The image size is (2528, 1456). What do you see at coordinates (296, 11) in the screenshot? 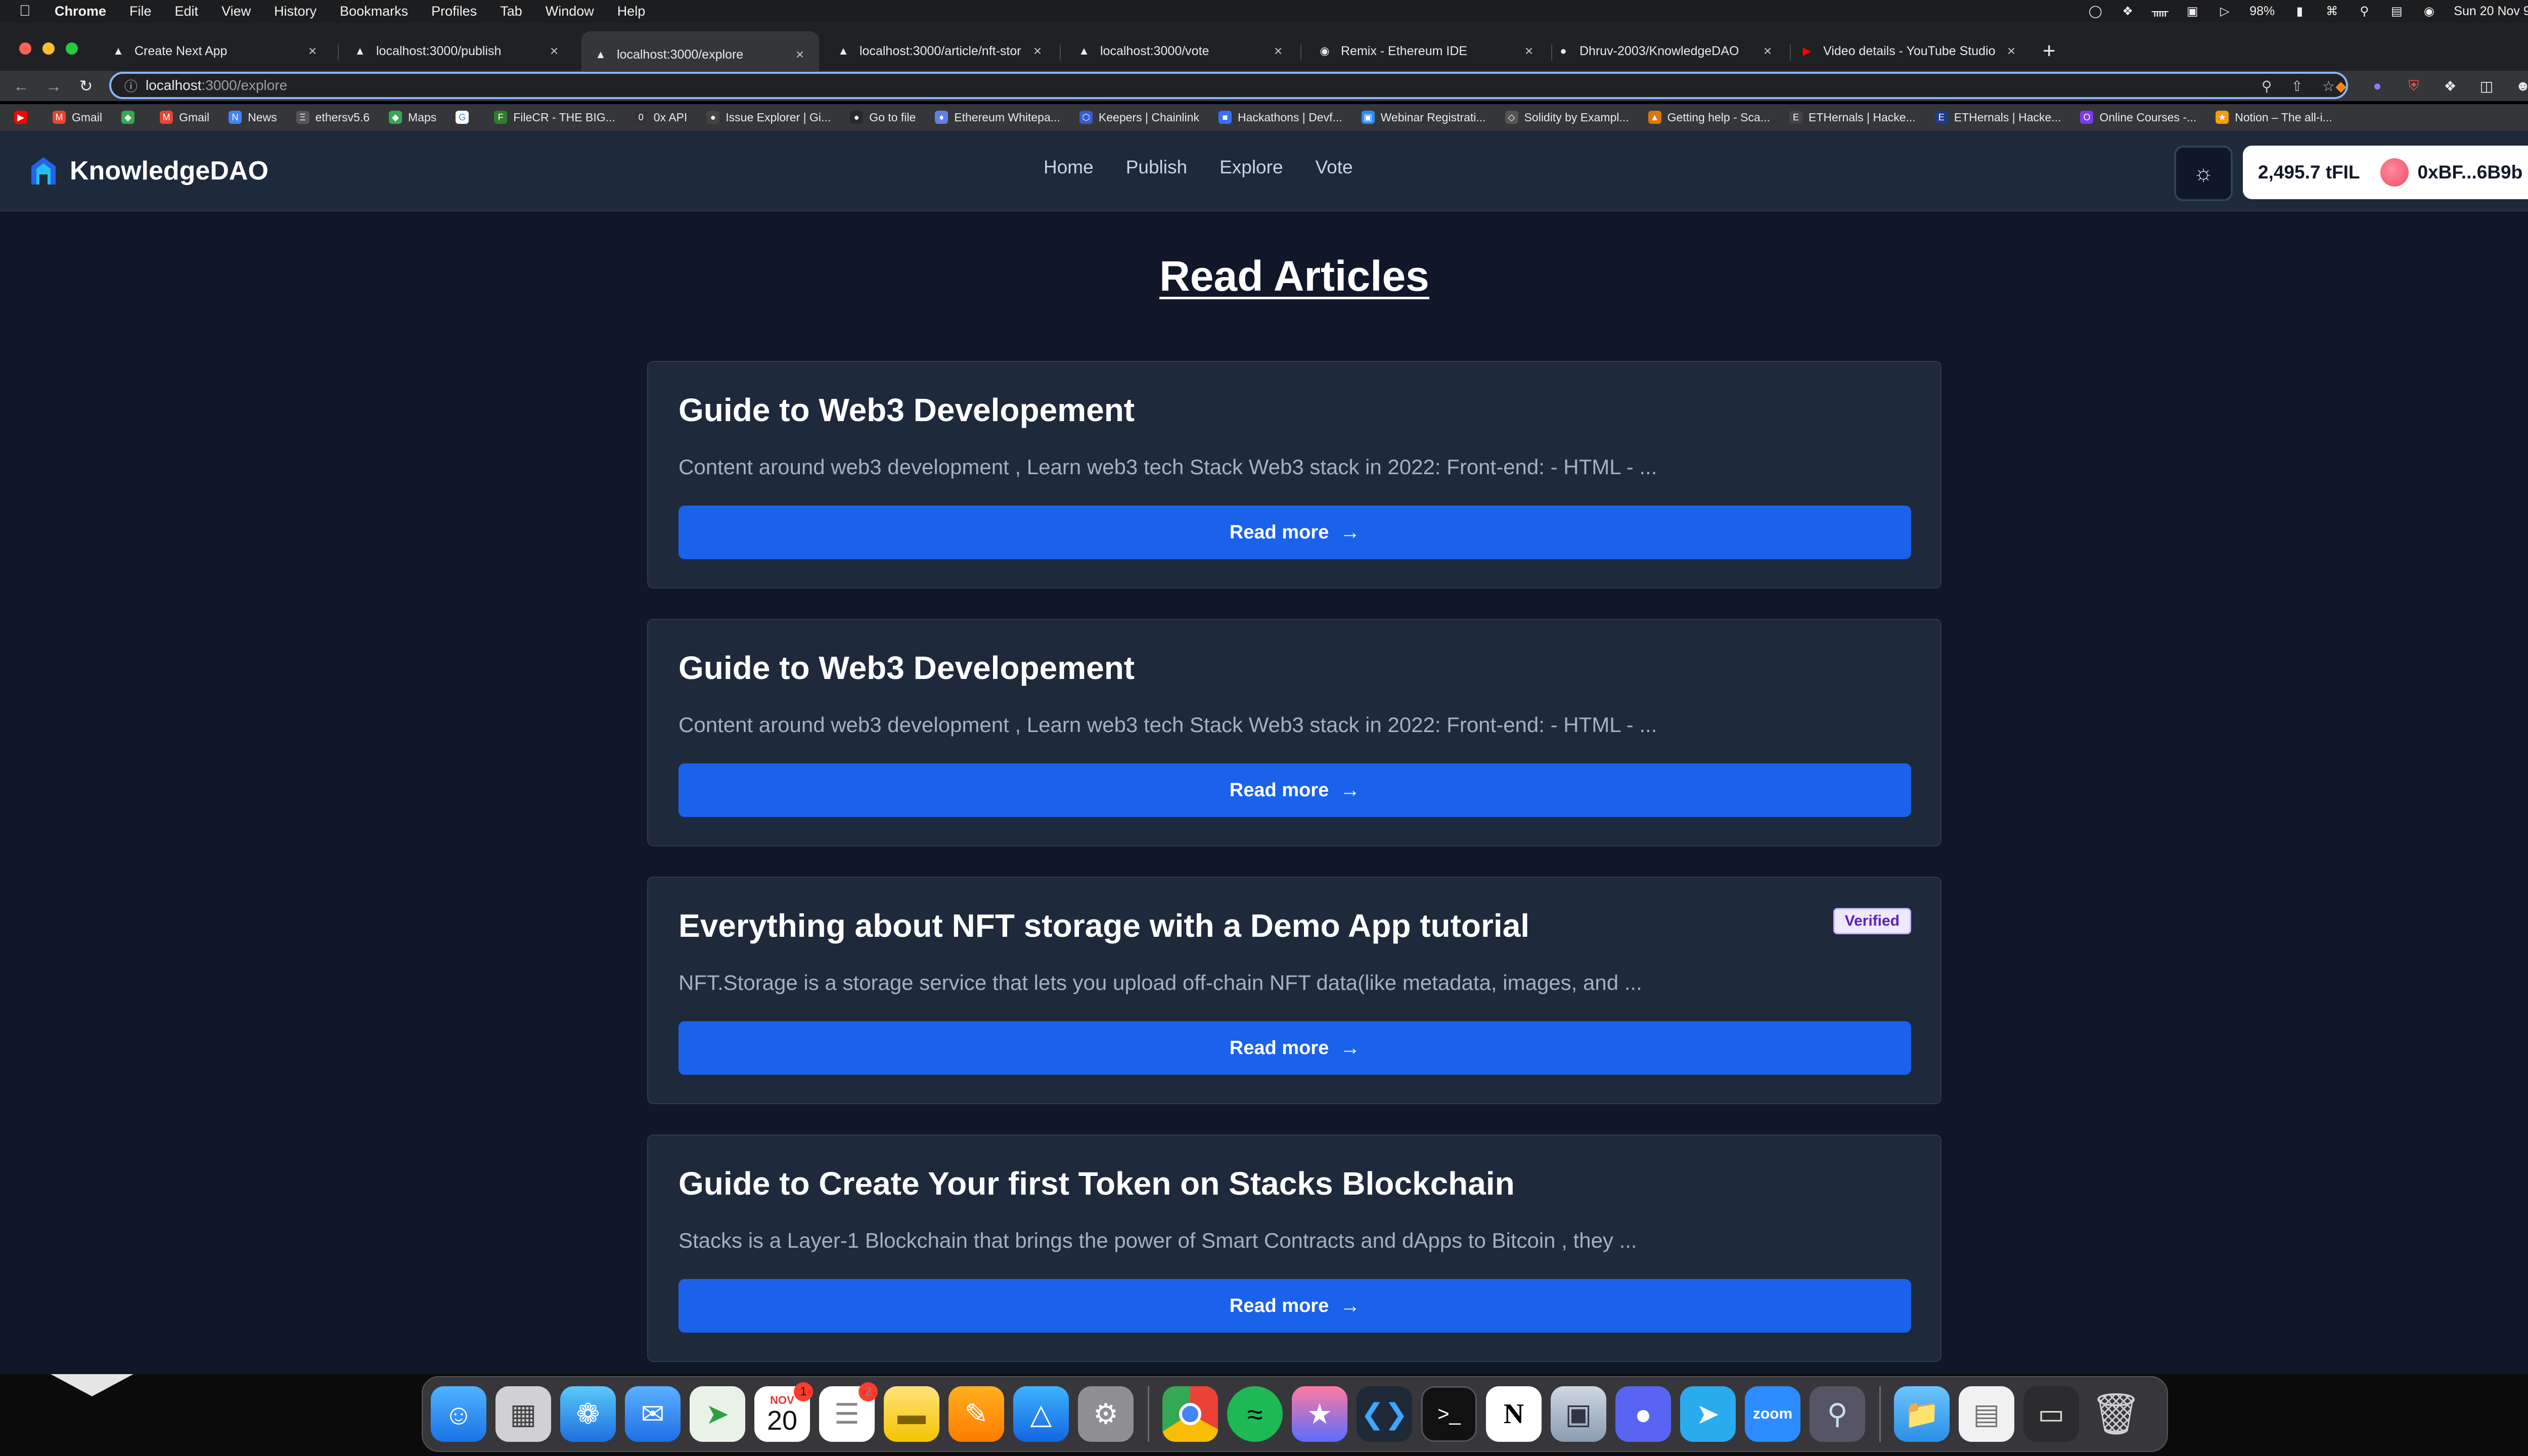
I see `menu-history: History` at bounding box center [296, 11].